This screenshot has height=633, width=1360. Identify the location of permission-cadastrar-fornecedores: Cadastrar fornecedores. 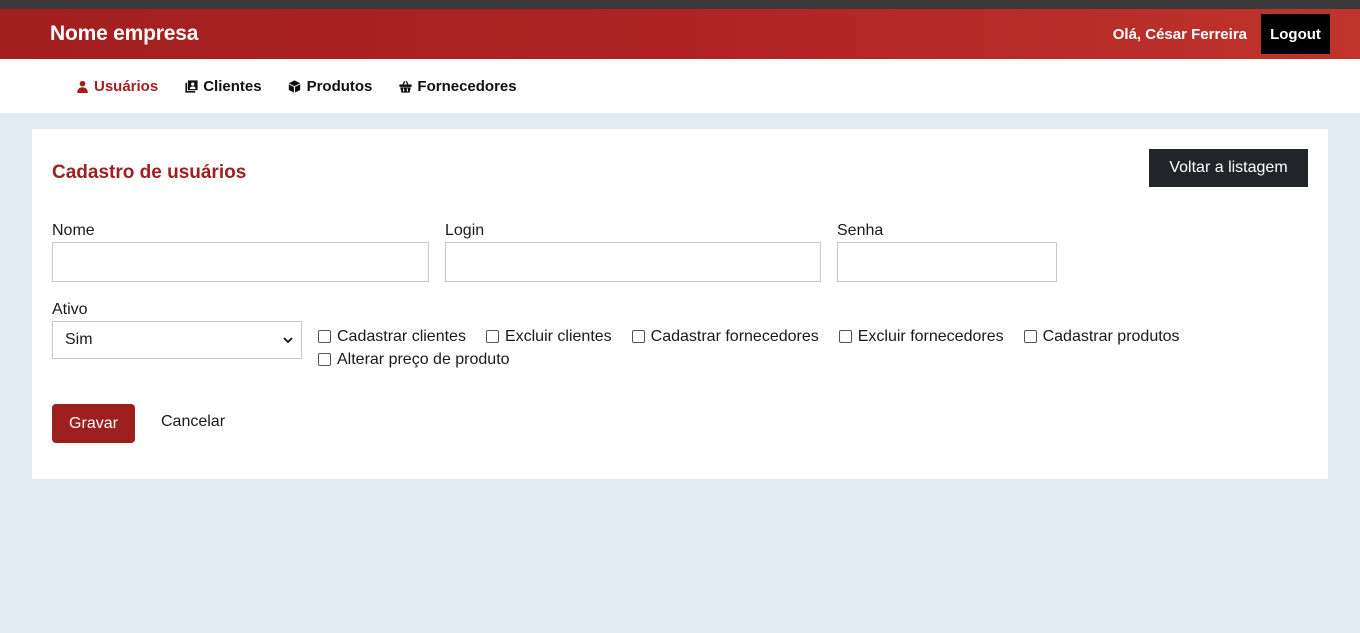
(725, 336).